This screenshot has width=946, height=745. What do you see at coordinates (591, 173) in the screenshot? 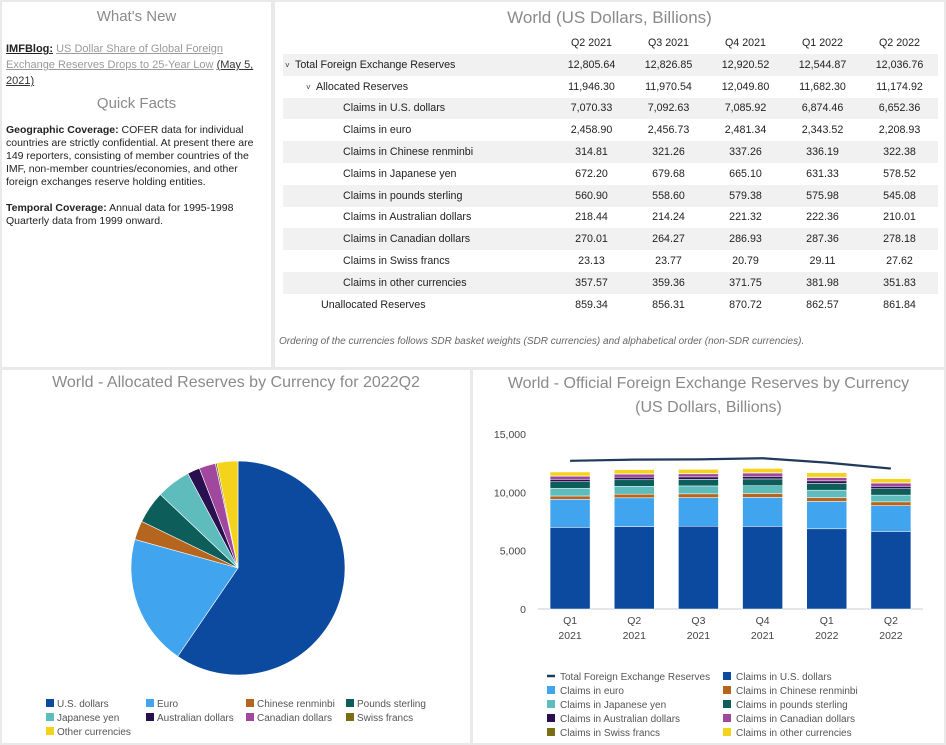
I see `value-cell: 672.20` at bounding box center [591, 173].